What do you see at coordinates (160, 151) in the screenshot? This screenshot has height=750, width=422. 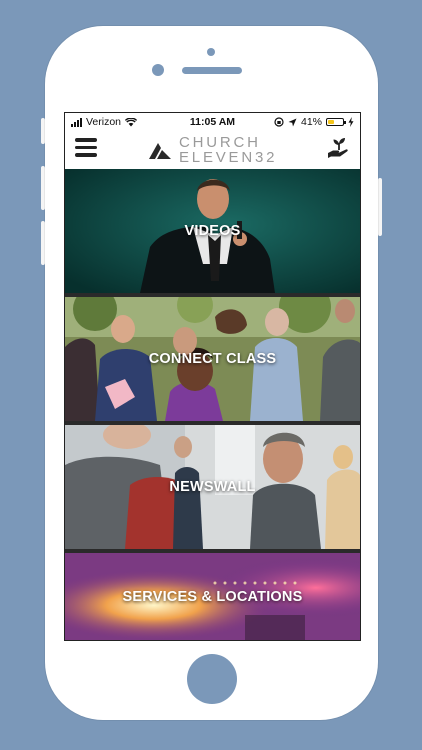 I see `logo-mark-icon` at bounding box center [160, 151].